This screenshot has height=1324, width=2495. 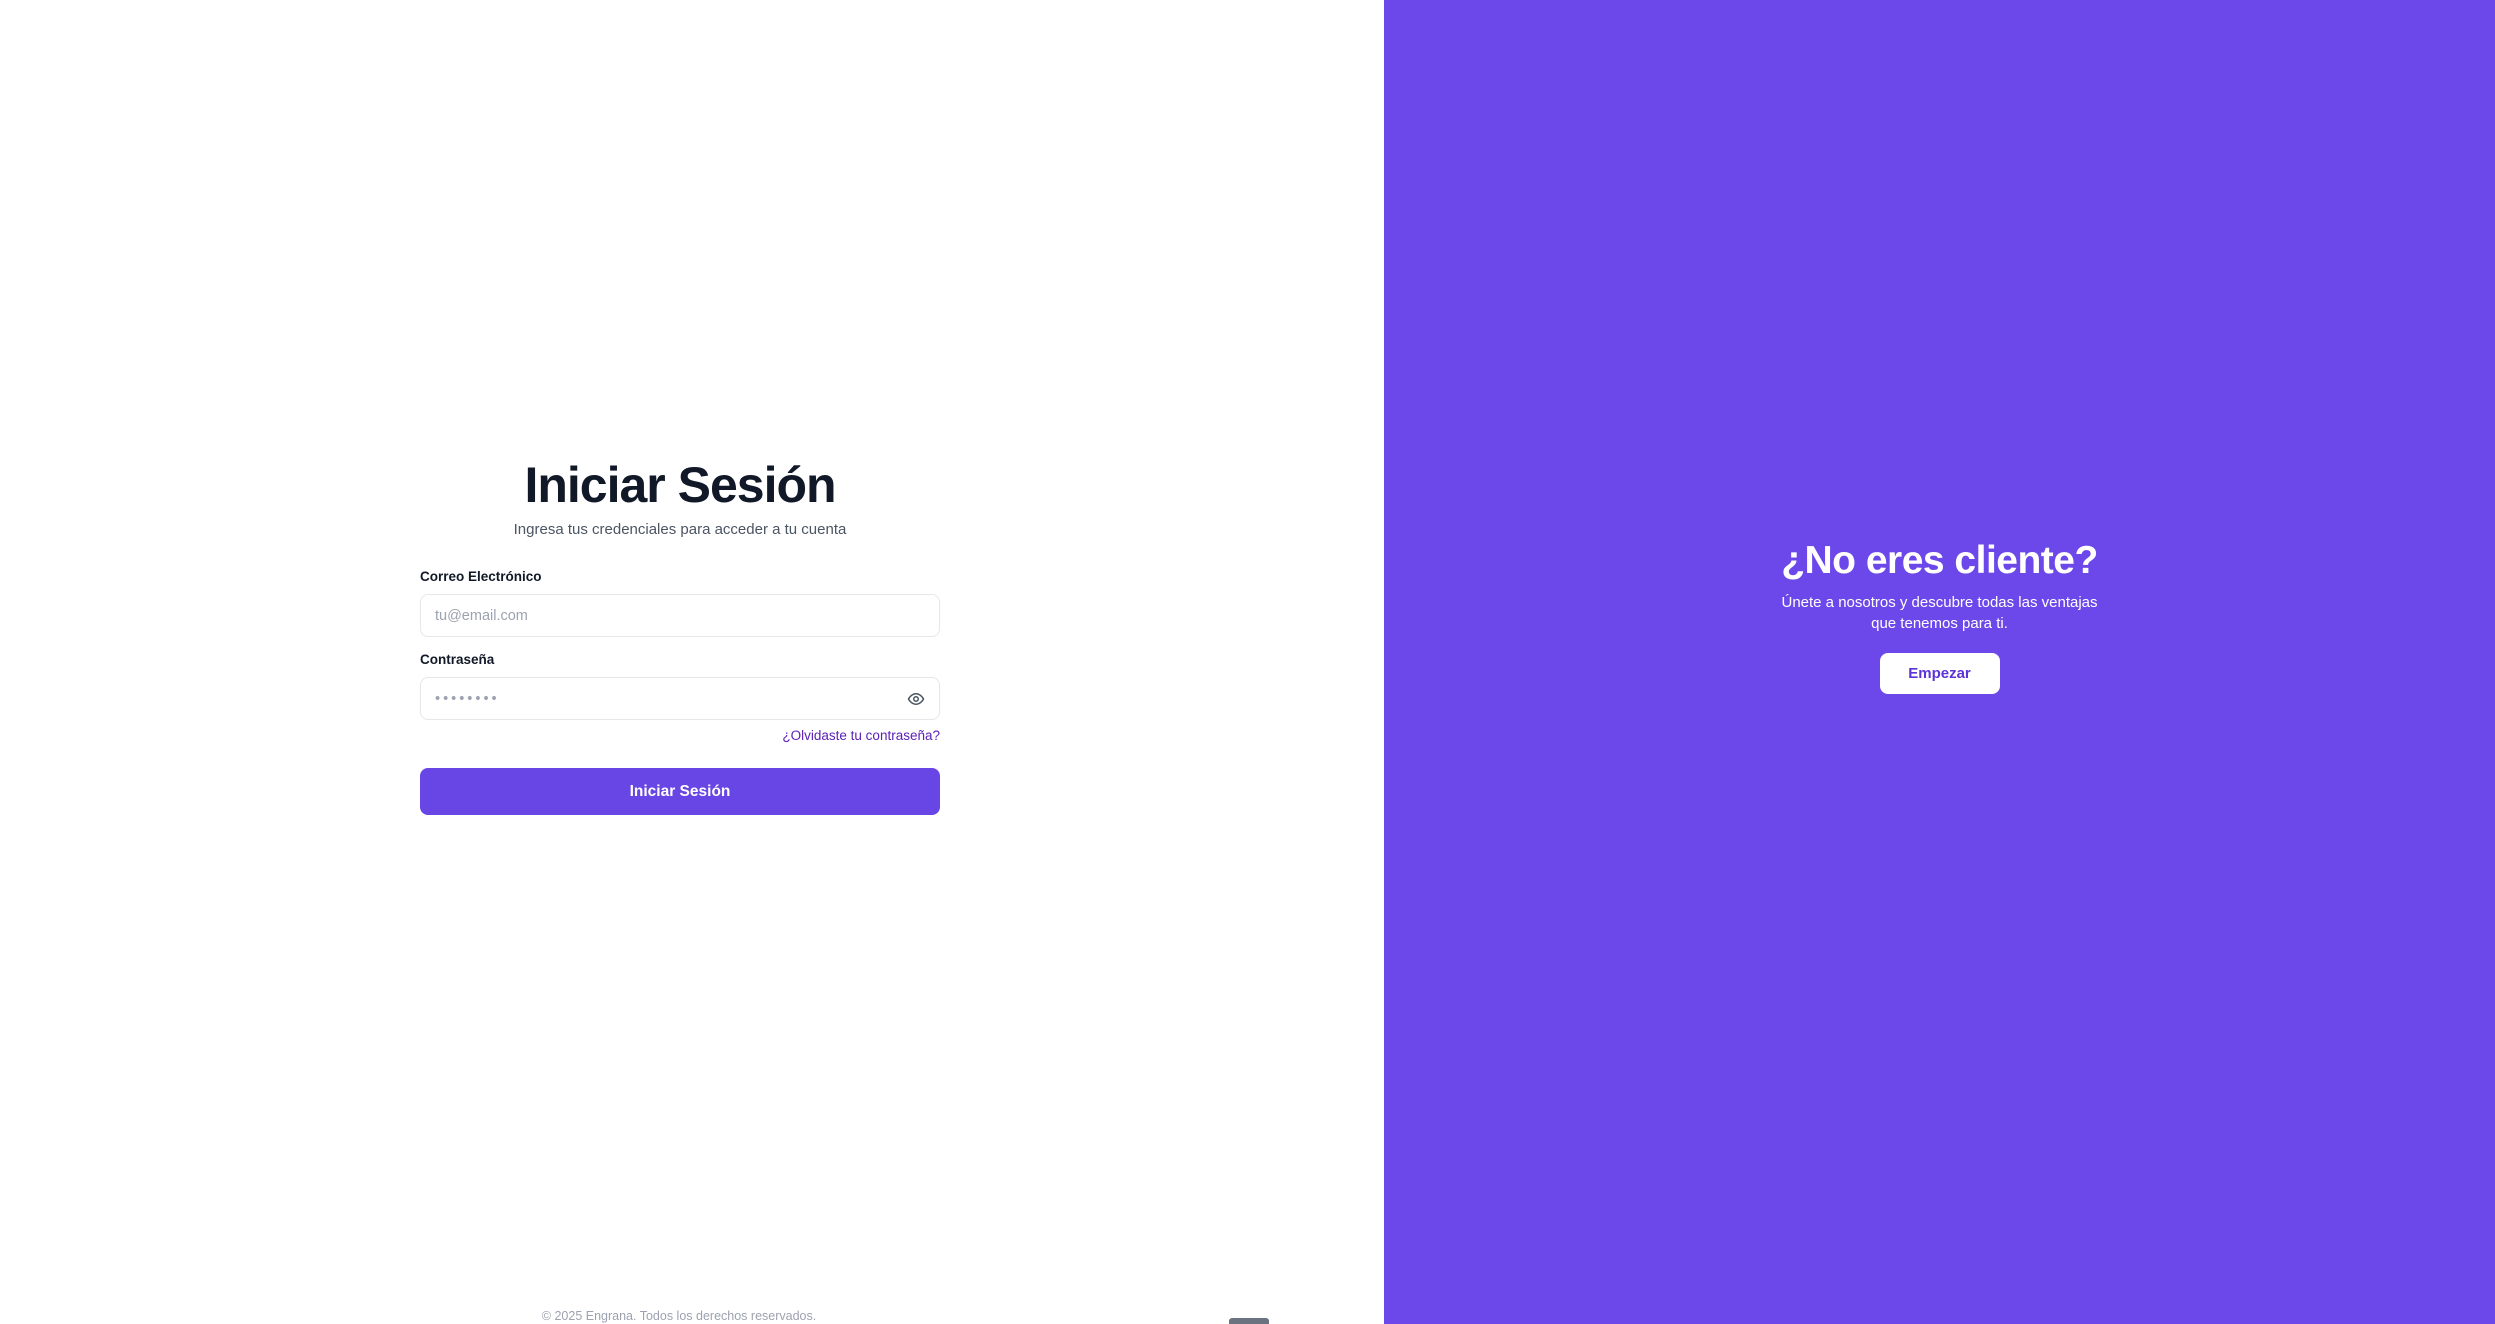 I want to click on promo-text-line-2: que tenemos para ti., so click(x=1939, y=623).